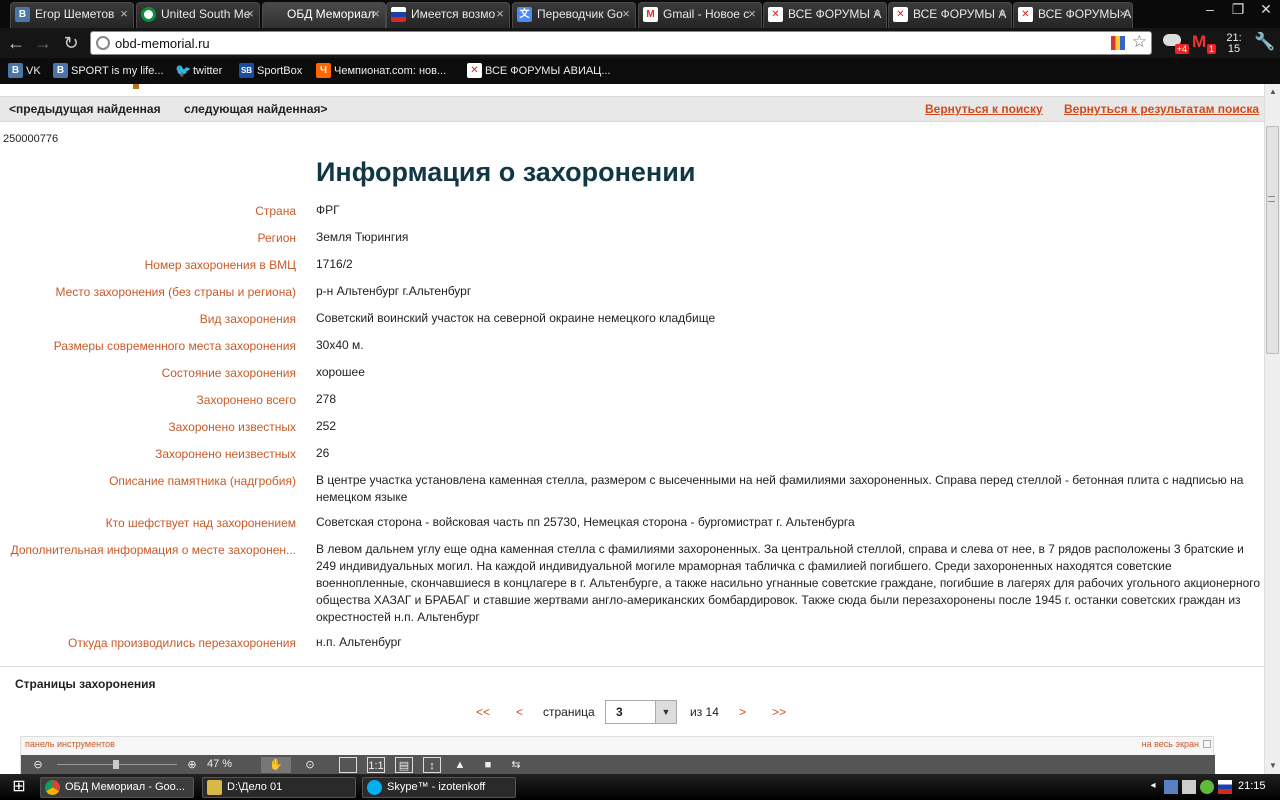 This screenshot has width=1280, height=800. What do you see at coordinates (506, 172) in the screenshot?
I see `page-title: Информация о захоронении` at bounding box center [506, 172].